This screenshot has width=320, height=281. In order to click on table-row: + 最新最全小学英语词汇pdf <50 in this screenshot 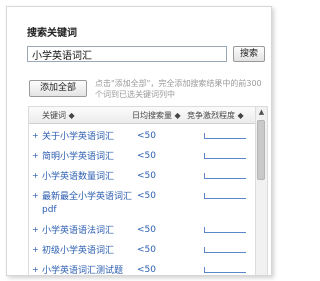, I will do `click(142, 206)`.